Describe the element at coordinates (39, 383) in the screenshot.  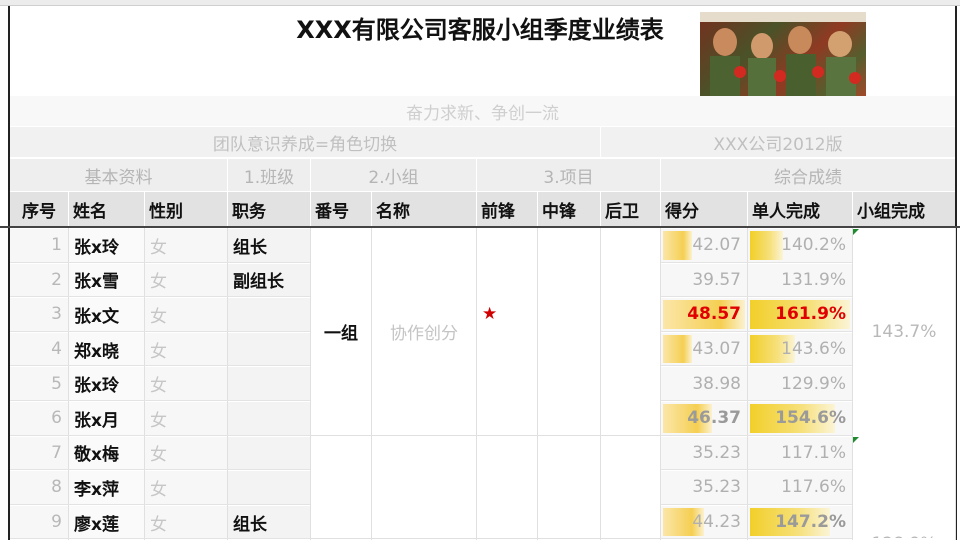
I see `row-seq: 5` at that location.